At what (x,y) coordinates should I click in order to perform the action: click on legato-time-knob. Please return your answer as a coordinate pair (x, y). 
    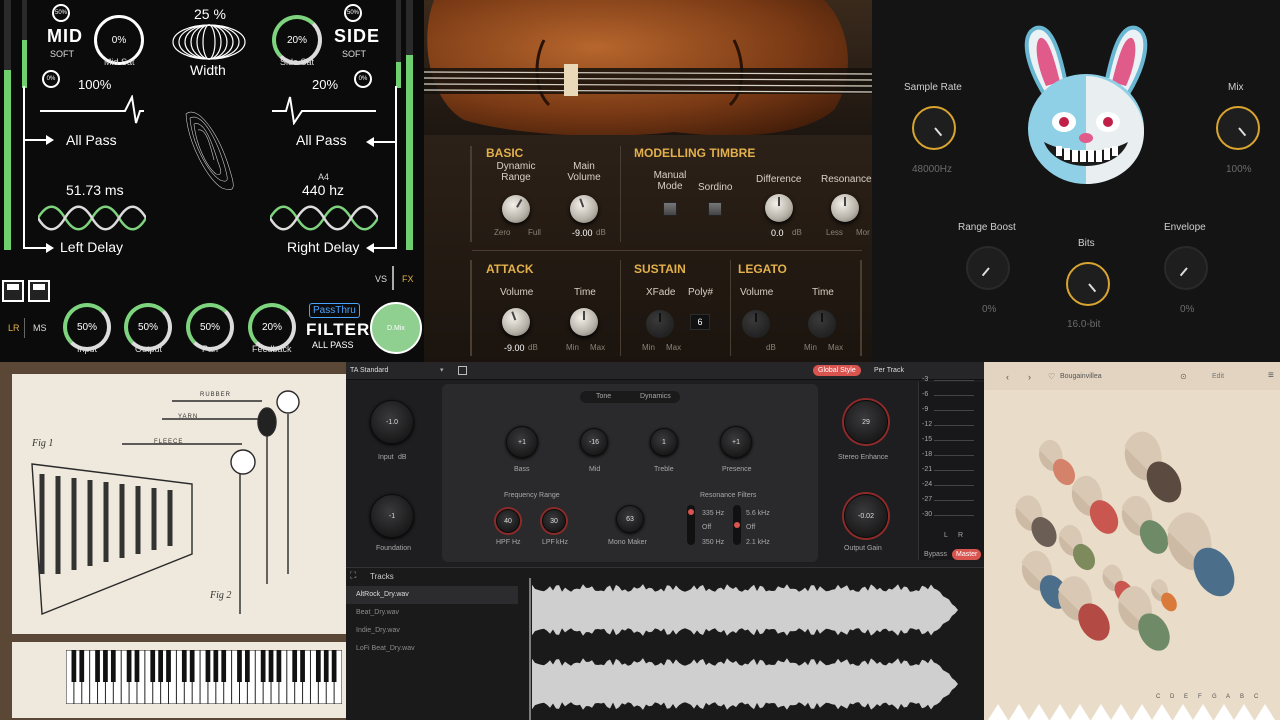
    Looking at the image, I should click on (822, 324).